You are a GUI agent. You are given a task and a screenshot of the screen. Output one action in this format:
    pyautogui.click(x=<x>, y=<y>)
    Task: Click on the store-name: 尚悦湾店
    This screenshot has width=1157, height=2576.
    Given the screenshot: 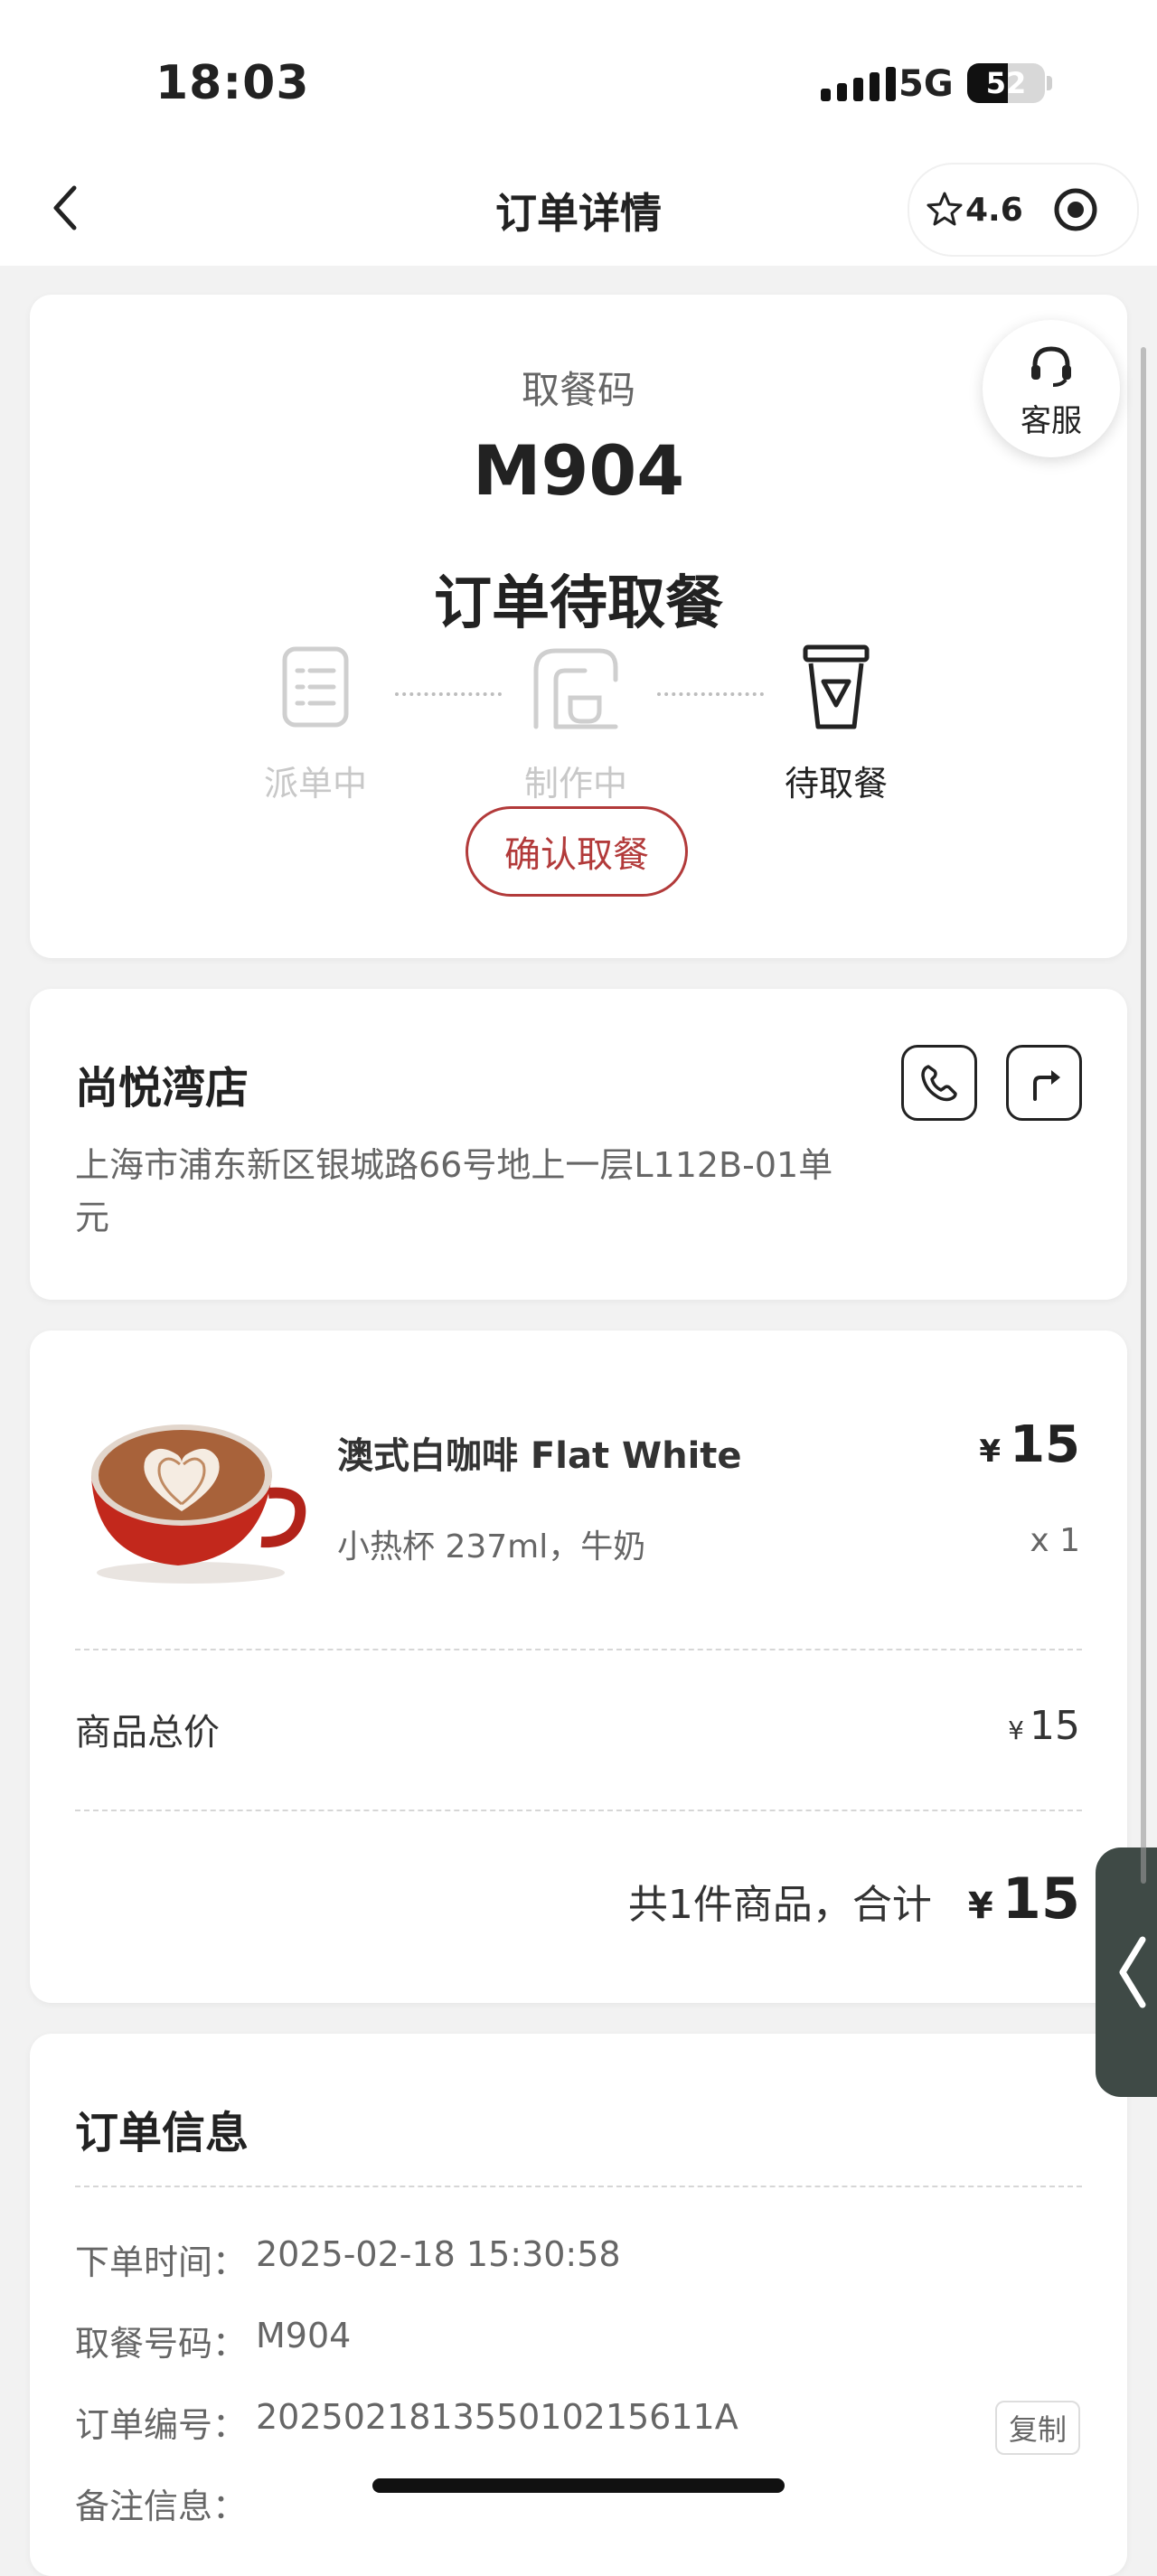 What is the action you would take?
    pyautogui.click(x=162, y=1089)
    